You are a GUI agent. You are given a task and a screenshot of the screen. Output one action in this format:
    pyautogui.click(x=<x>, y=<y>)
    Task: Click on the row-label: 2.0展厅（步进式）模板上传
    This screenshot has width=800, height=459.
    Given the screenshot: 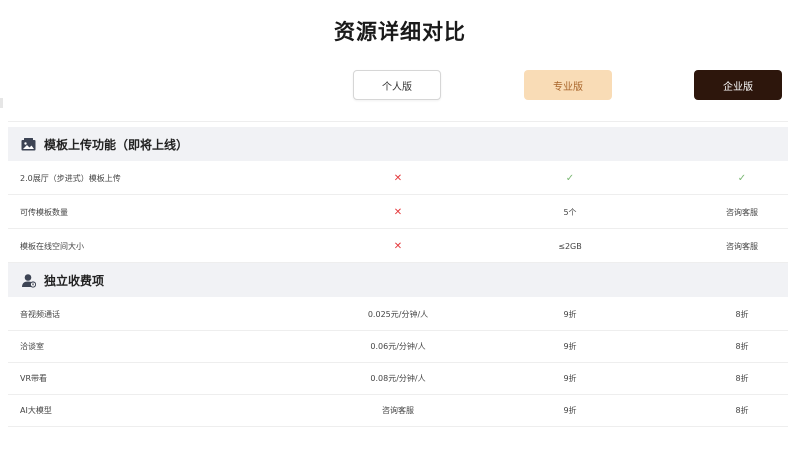 What is the action you would take?
    pyautogui.click(x=70, y=178)
    